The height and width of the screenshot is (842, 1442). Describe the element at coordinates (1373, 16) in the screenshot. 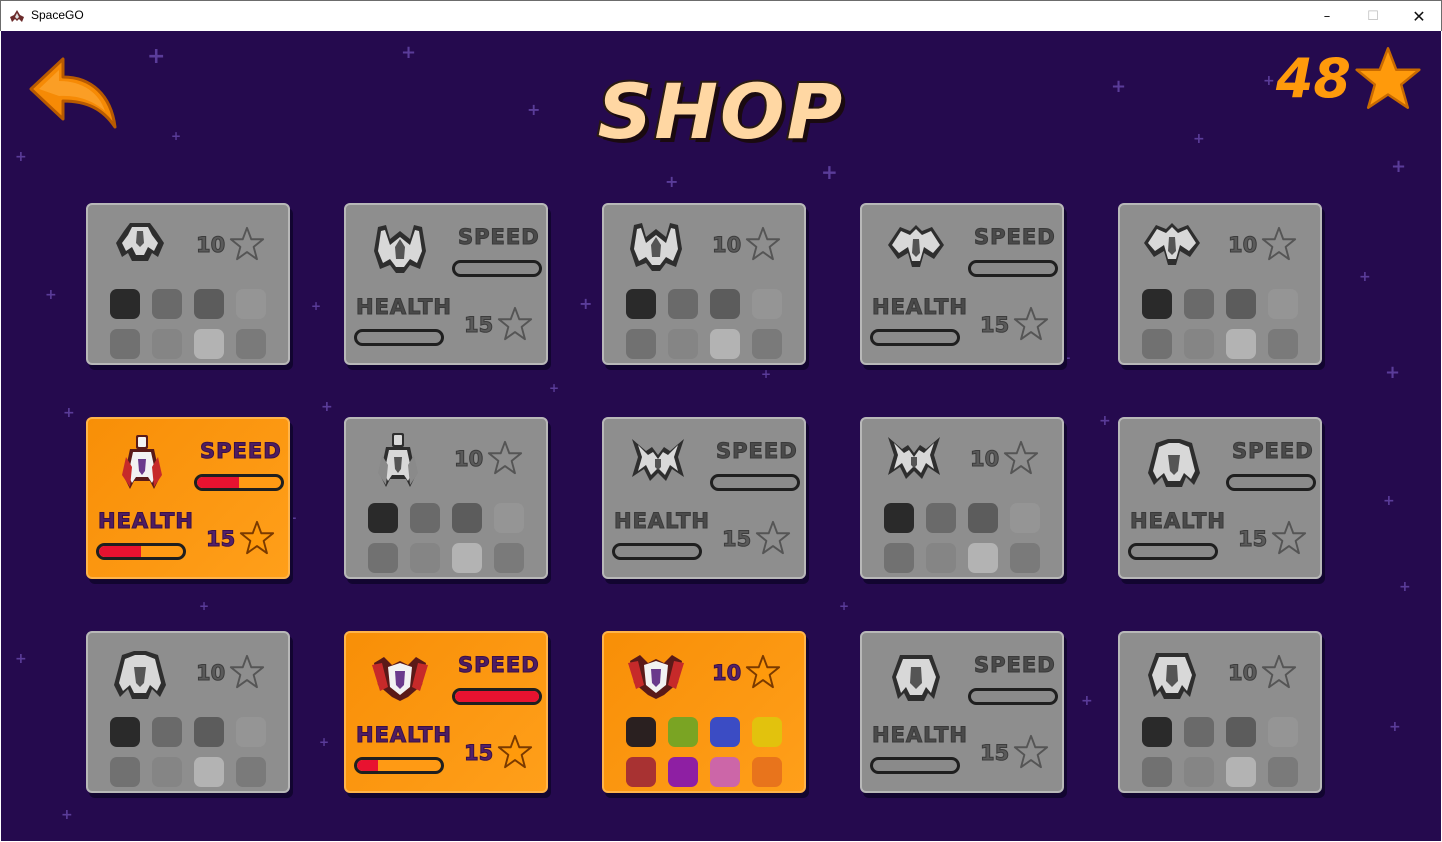

I see `maximize-button: ☐` at that location.